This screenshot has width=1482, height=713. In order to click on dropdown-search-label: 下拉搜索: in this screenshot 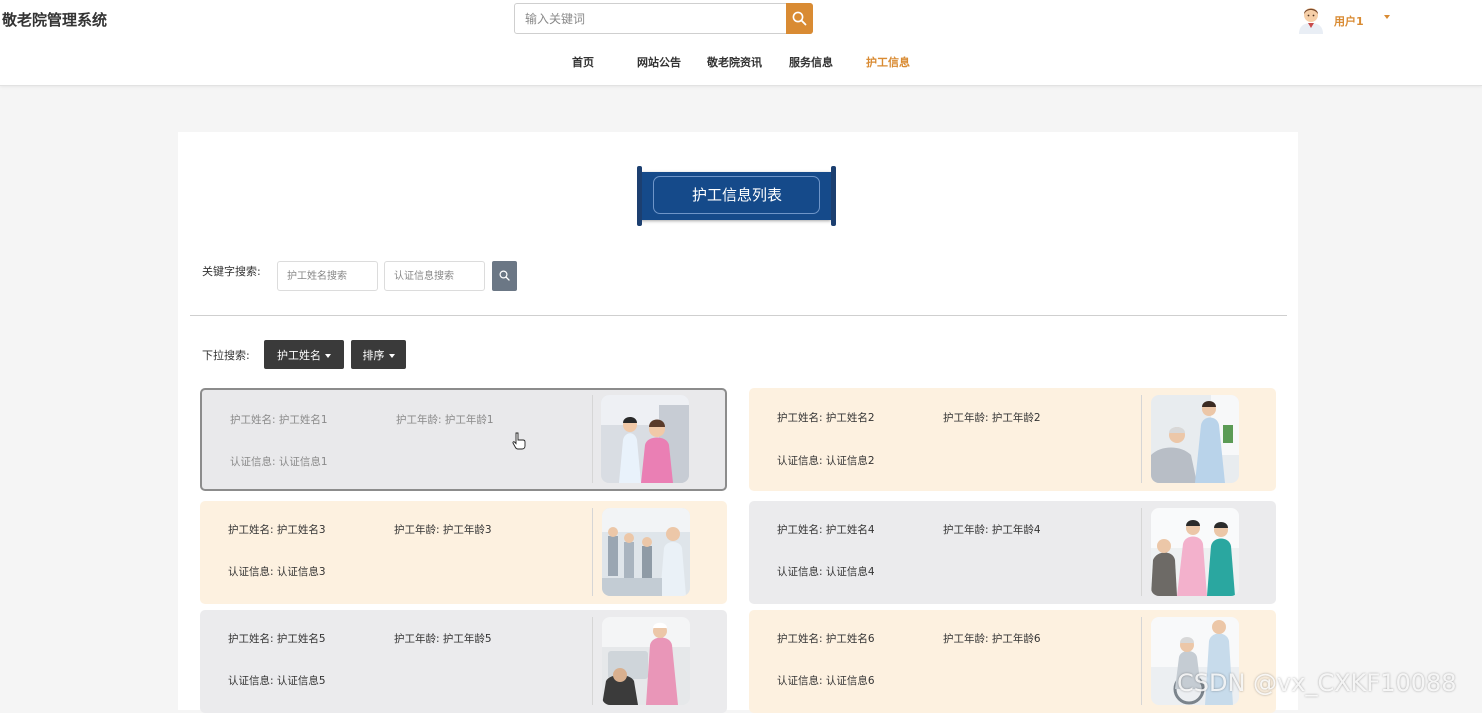, I will do `click(226, 355)`.